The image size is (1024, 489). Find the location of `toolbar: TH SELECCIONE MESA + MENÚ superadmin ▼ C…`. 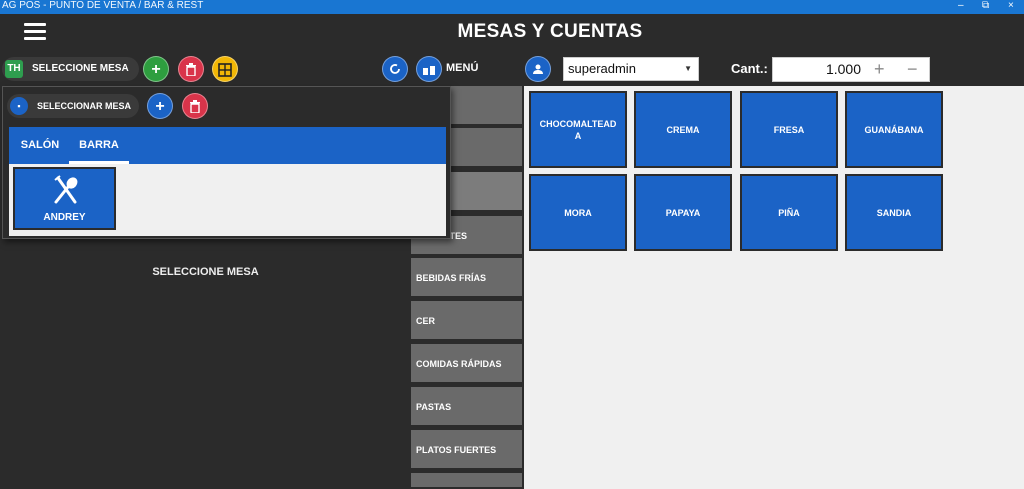

toolbar: TH SELECCIONE MESA + MENÚ superadmin ▼ C… is located at coordinates (512, 69).